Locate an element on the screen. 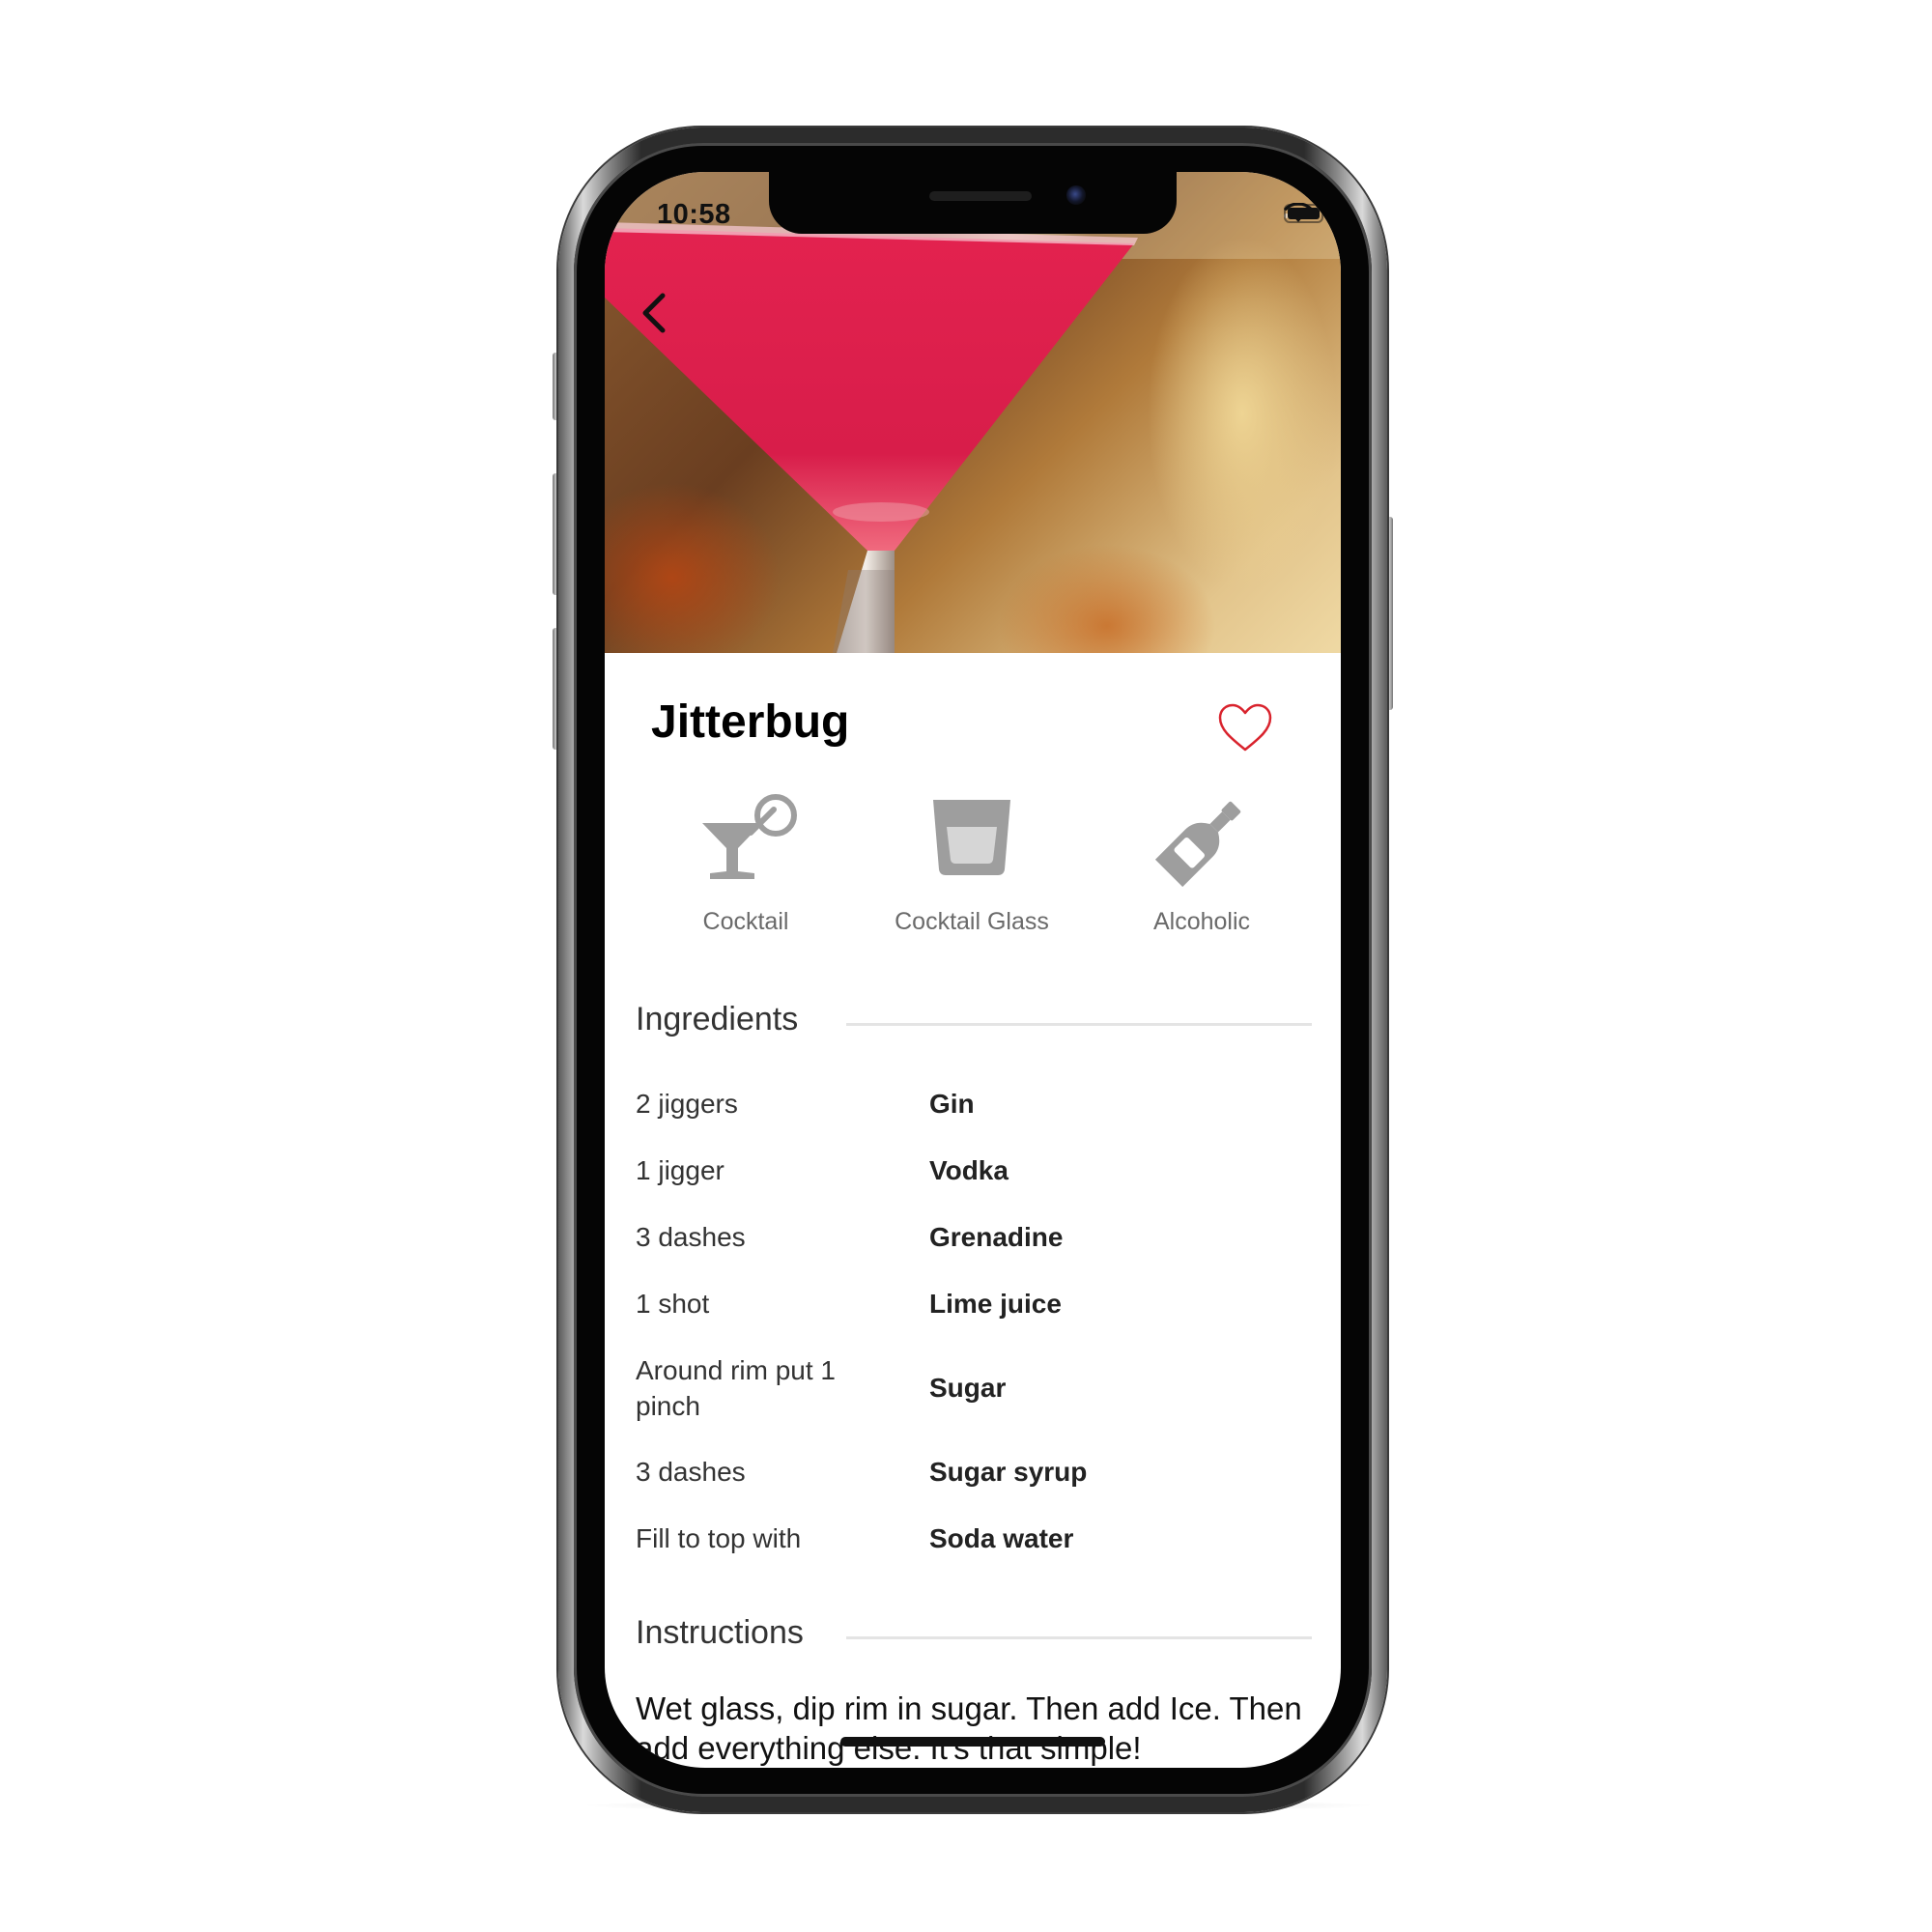 The image size is (1932, 1932). status-indicators is located at coordinates (1305, 215).